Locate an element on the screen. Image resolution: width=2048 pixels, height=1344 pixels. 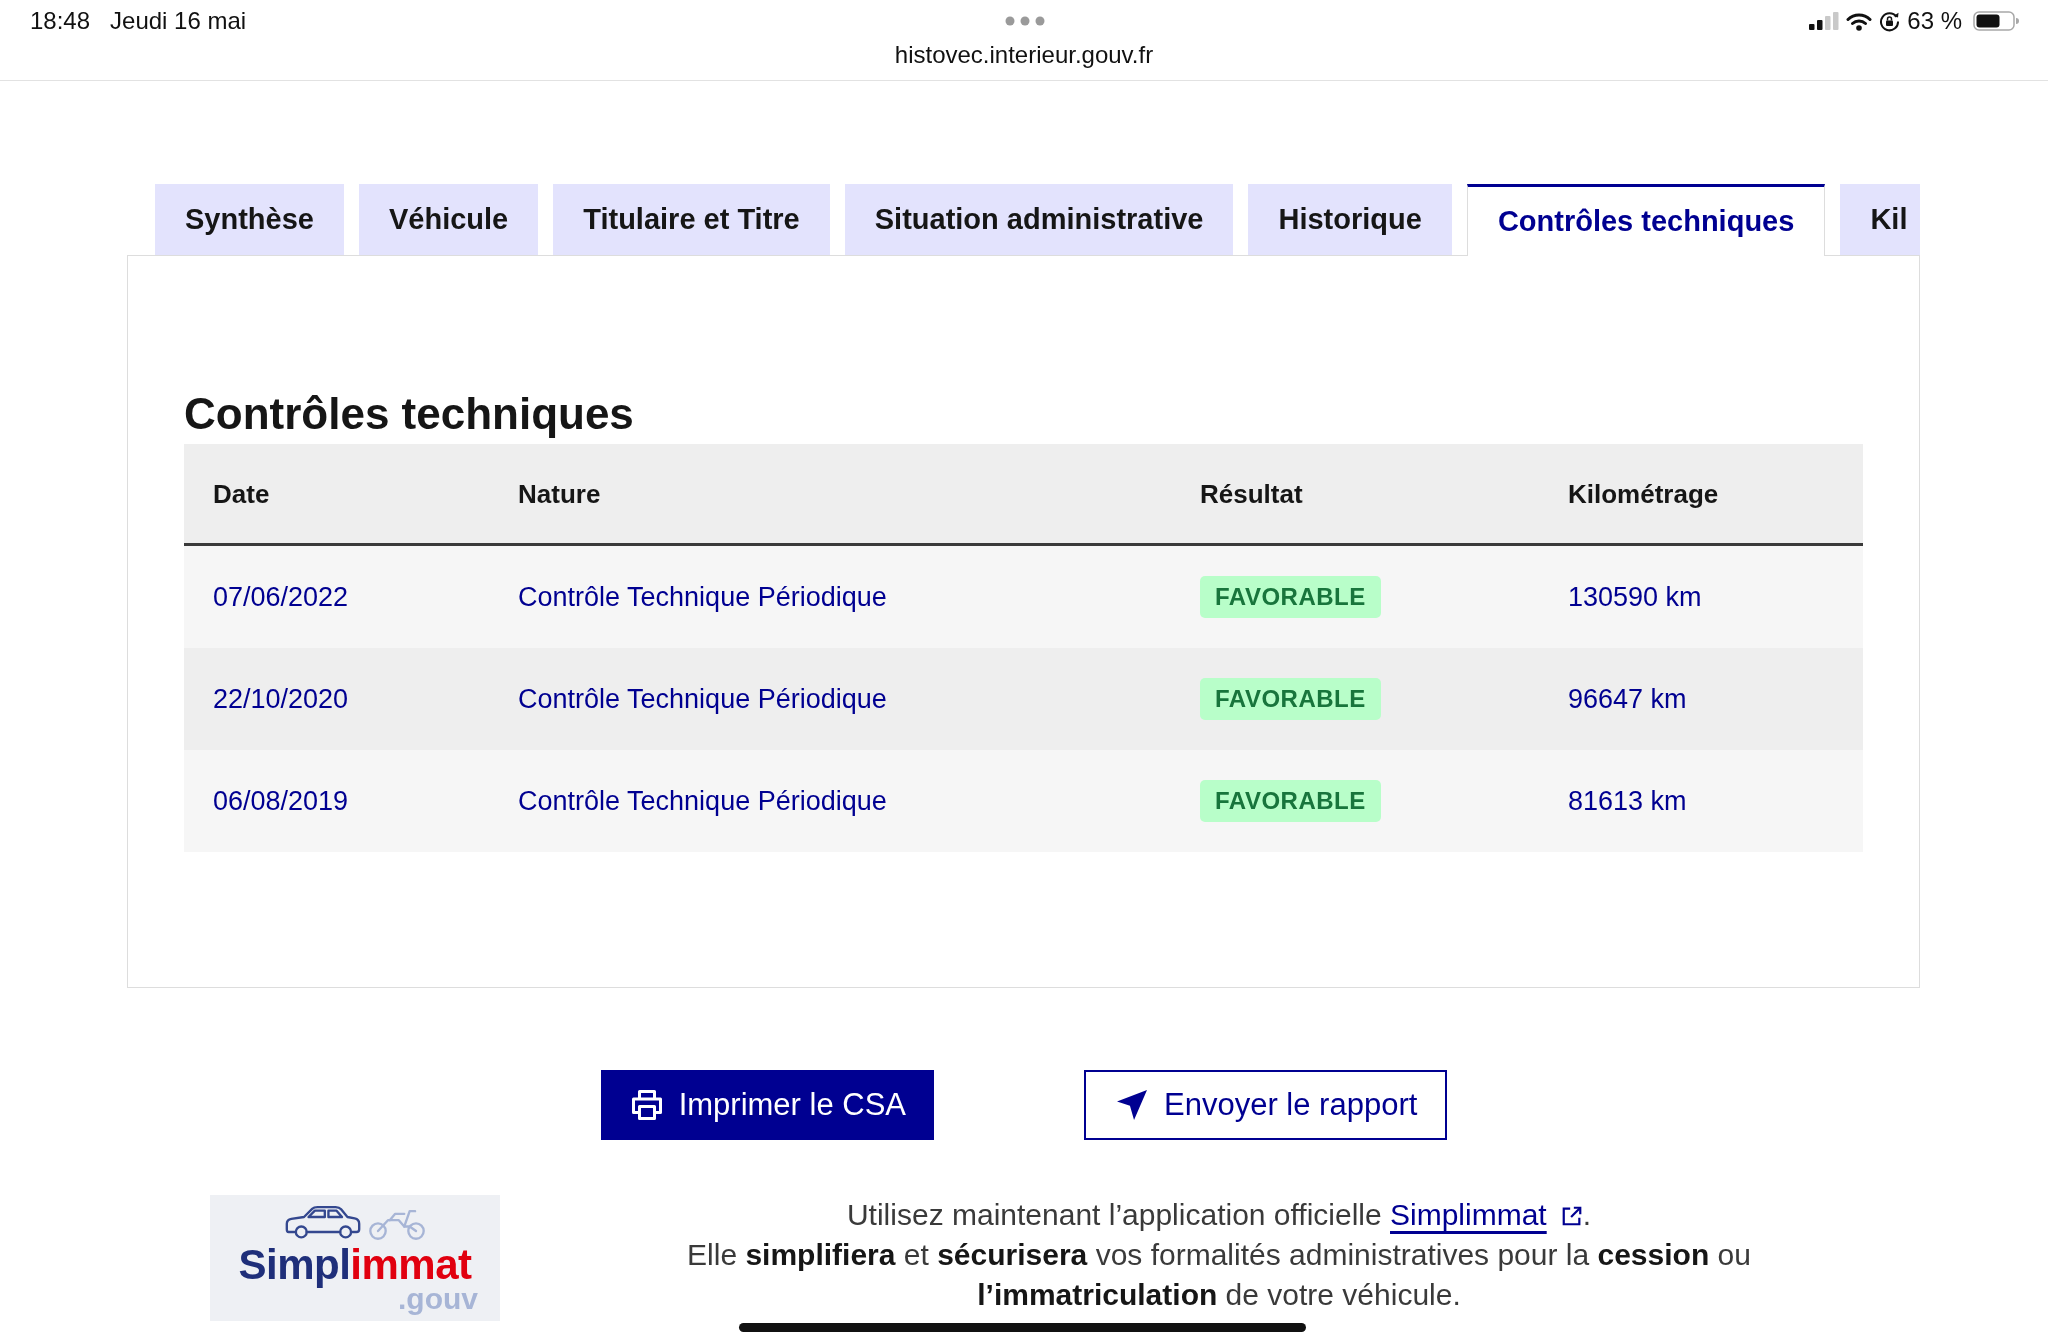
table-cell-text: 81613 km is located at coordinates (1627, 801).